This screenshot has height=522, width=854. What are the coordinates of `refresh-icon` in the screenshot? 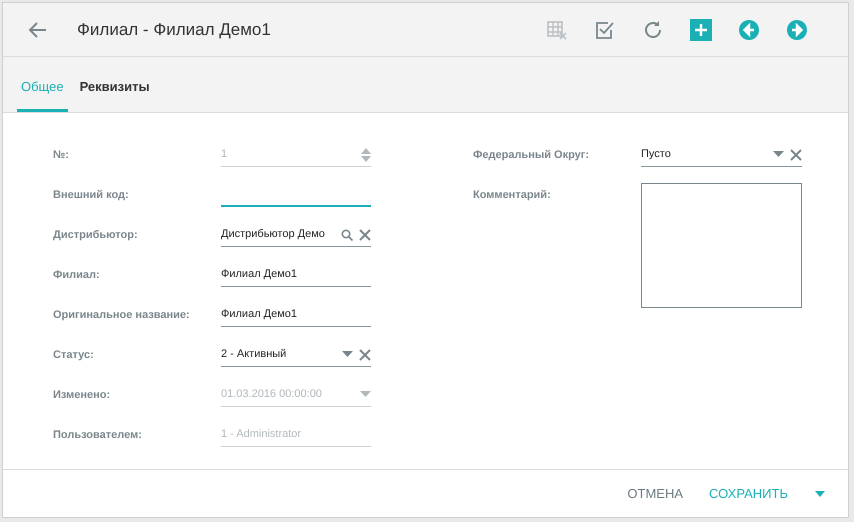 It's located at (653, 29).